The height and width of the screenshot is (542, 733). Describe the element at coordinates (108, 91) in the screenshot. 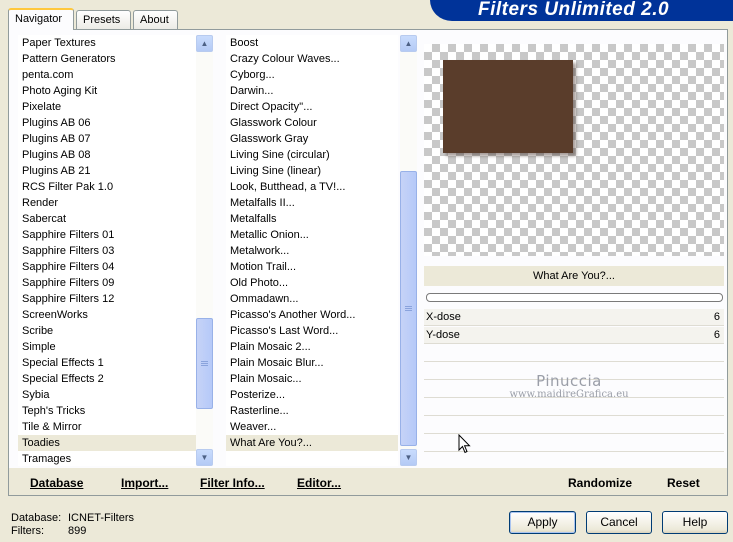

I see `list-item: Photo Aging Kit` at that location.